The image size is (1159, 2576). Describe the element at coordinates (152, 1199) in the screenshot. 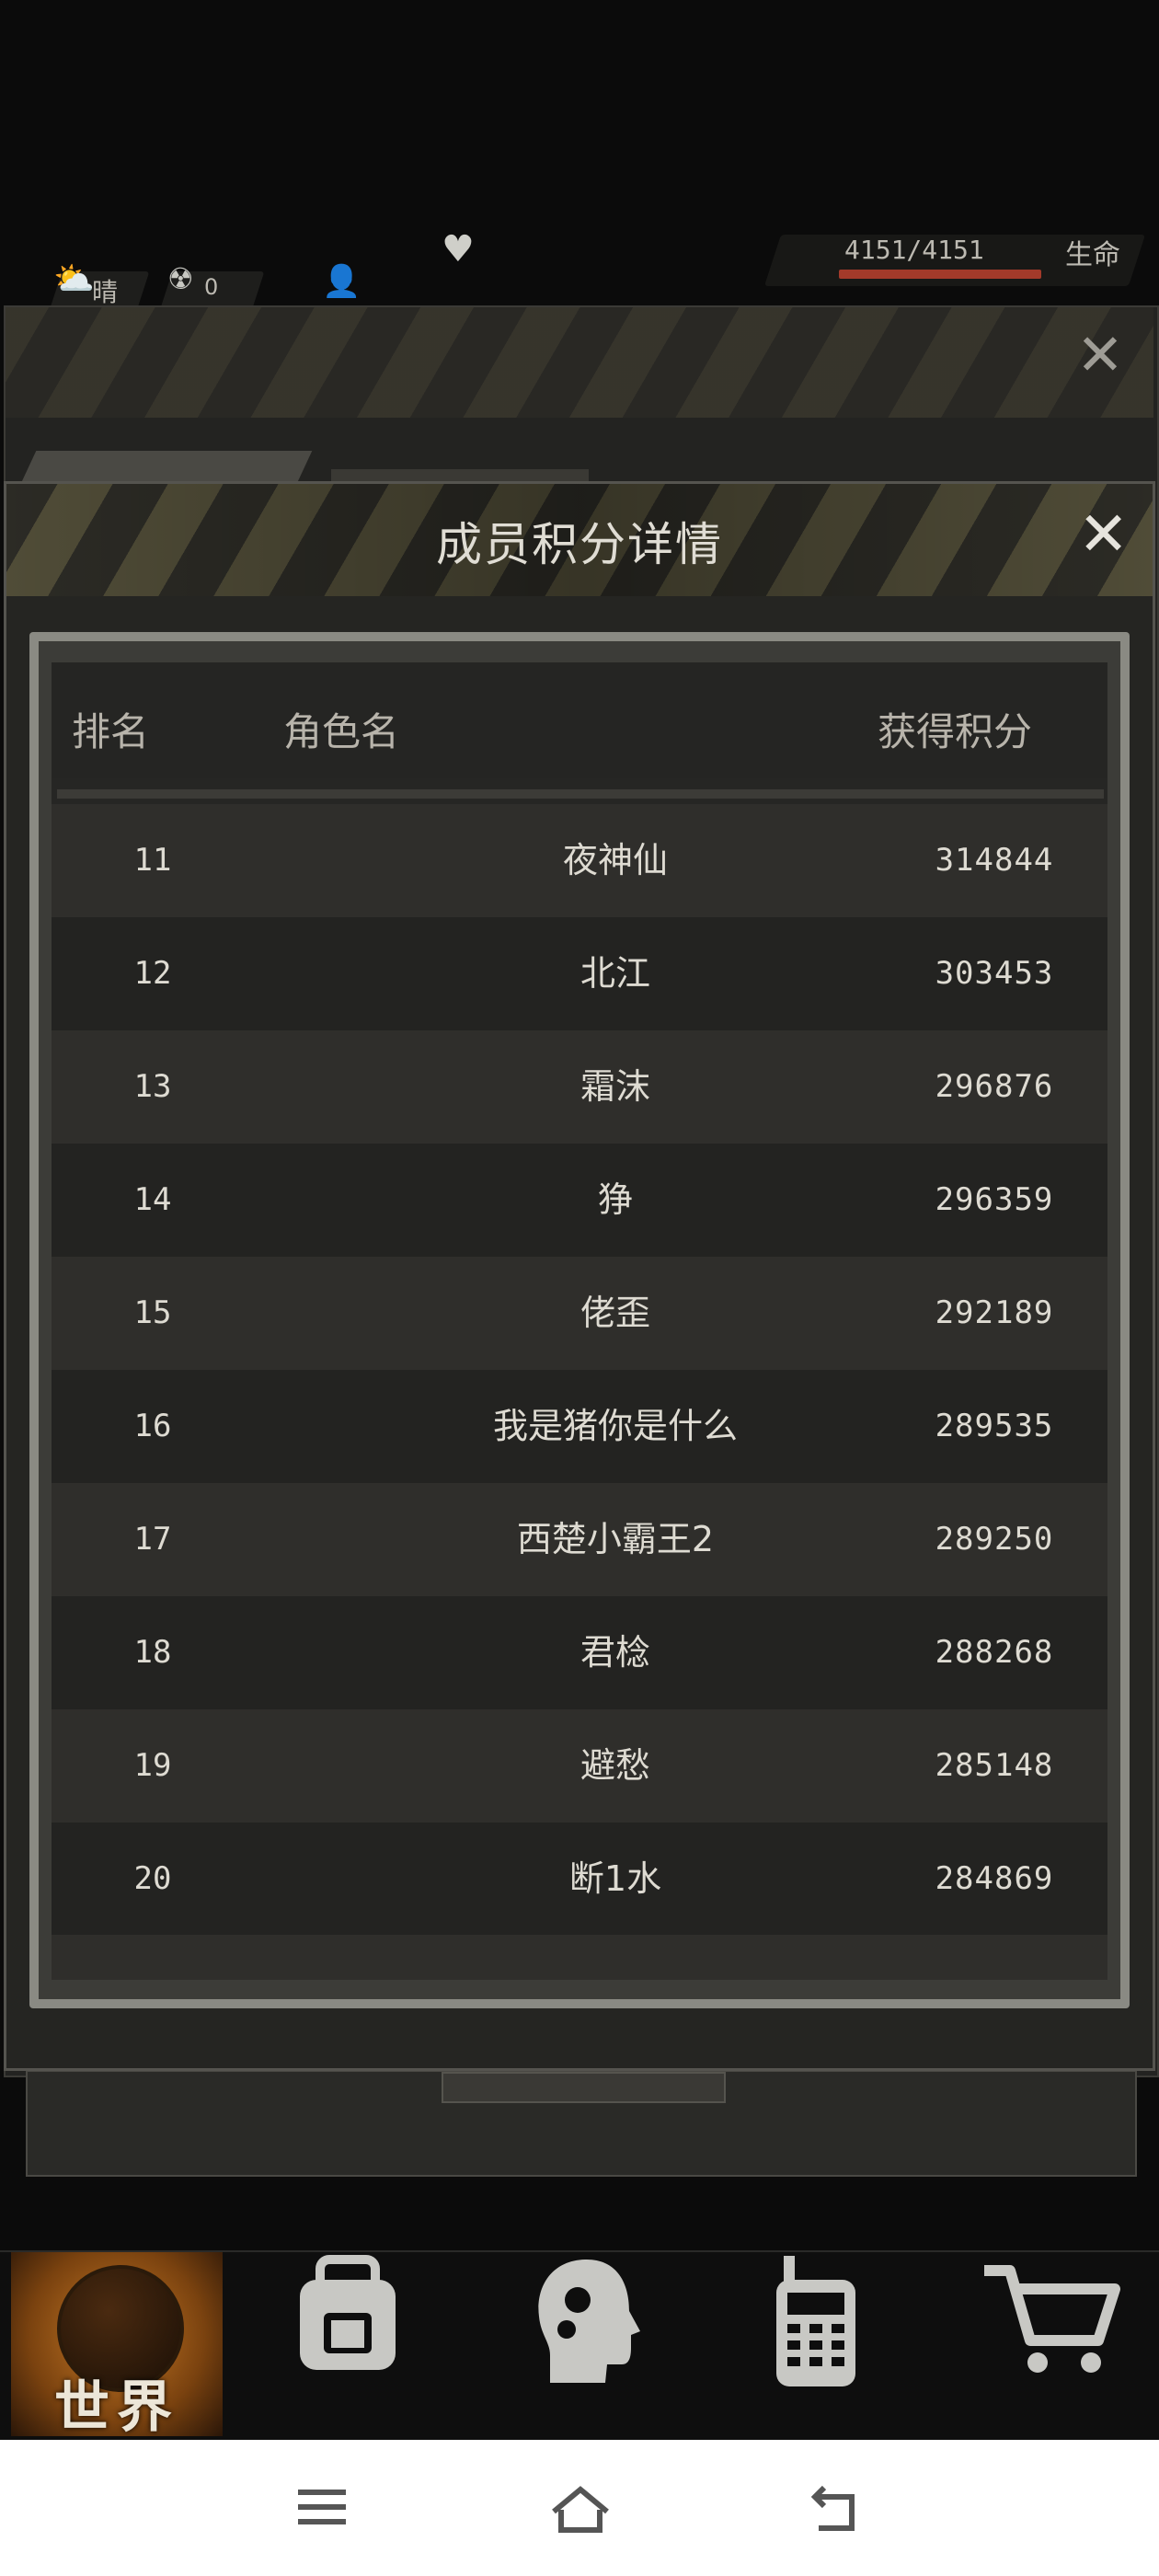

I see `rank-cell: 14` at that location.